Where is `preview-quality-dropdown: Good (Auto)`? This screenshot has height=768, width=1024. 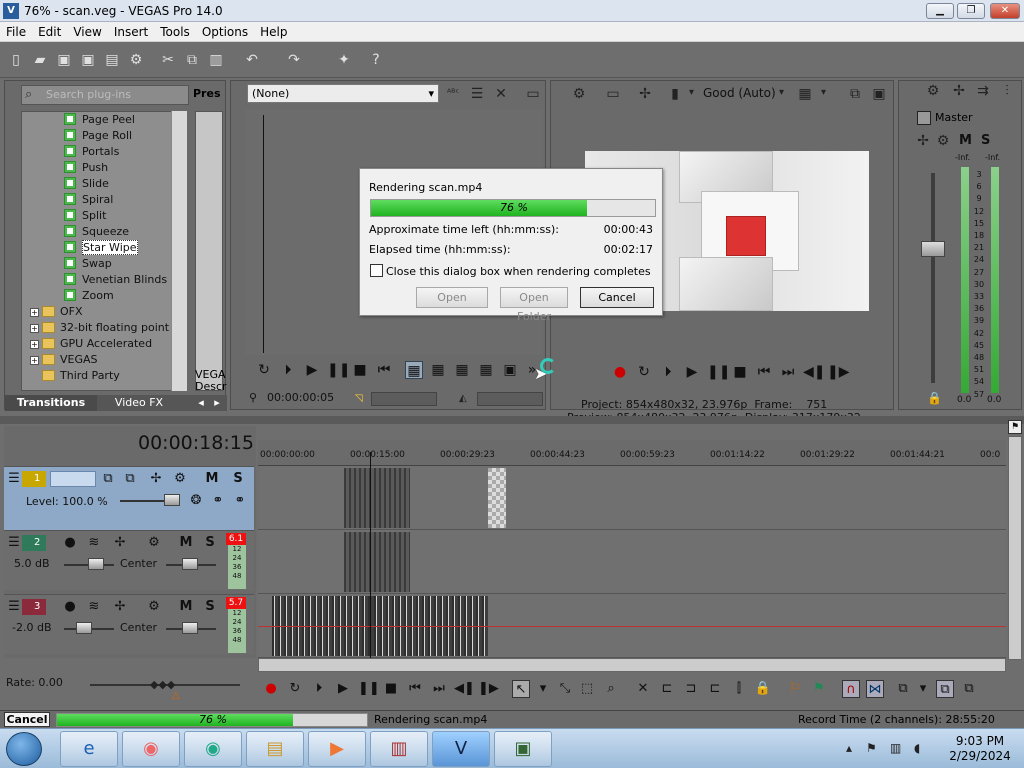 preview-quality-dropdown: Good (Auto) is located at coordinates (739, 93).